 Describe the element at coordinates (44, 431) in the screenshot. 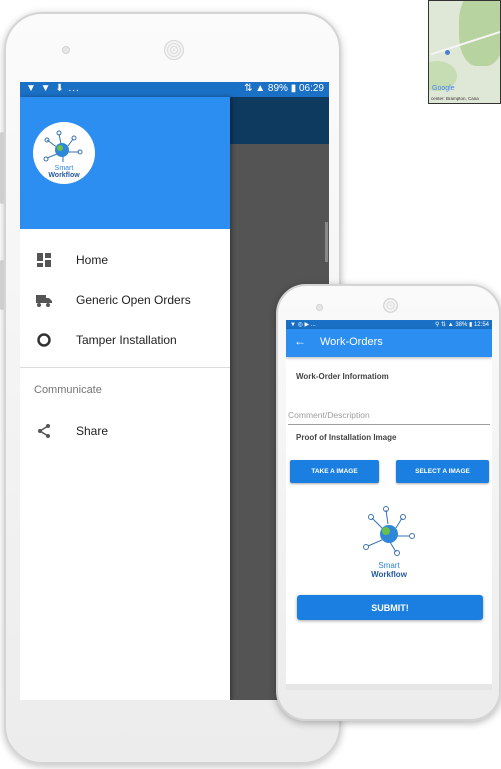

I see `share-icon` at that location.